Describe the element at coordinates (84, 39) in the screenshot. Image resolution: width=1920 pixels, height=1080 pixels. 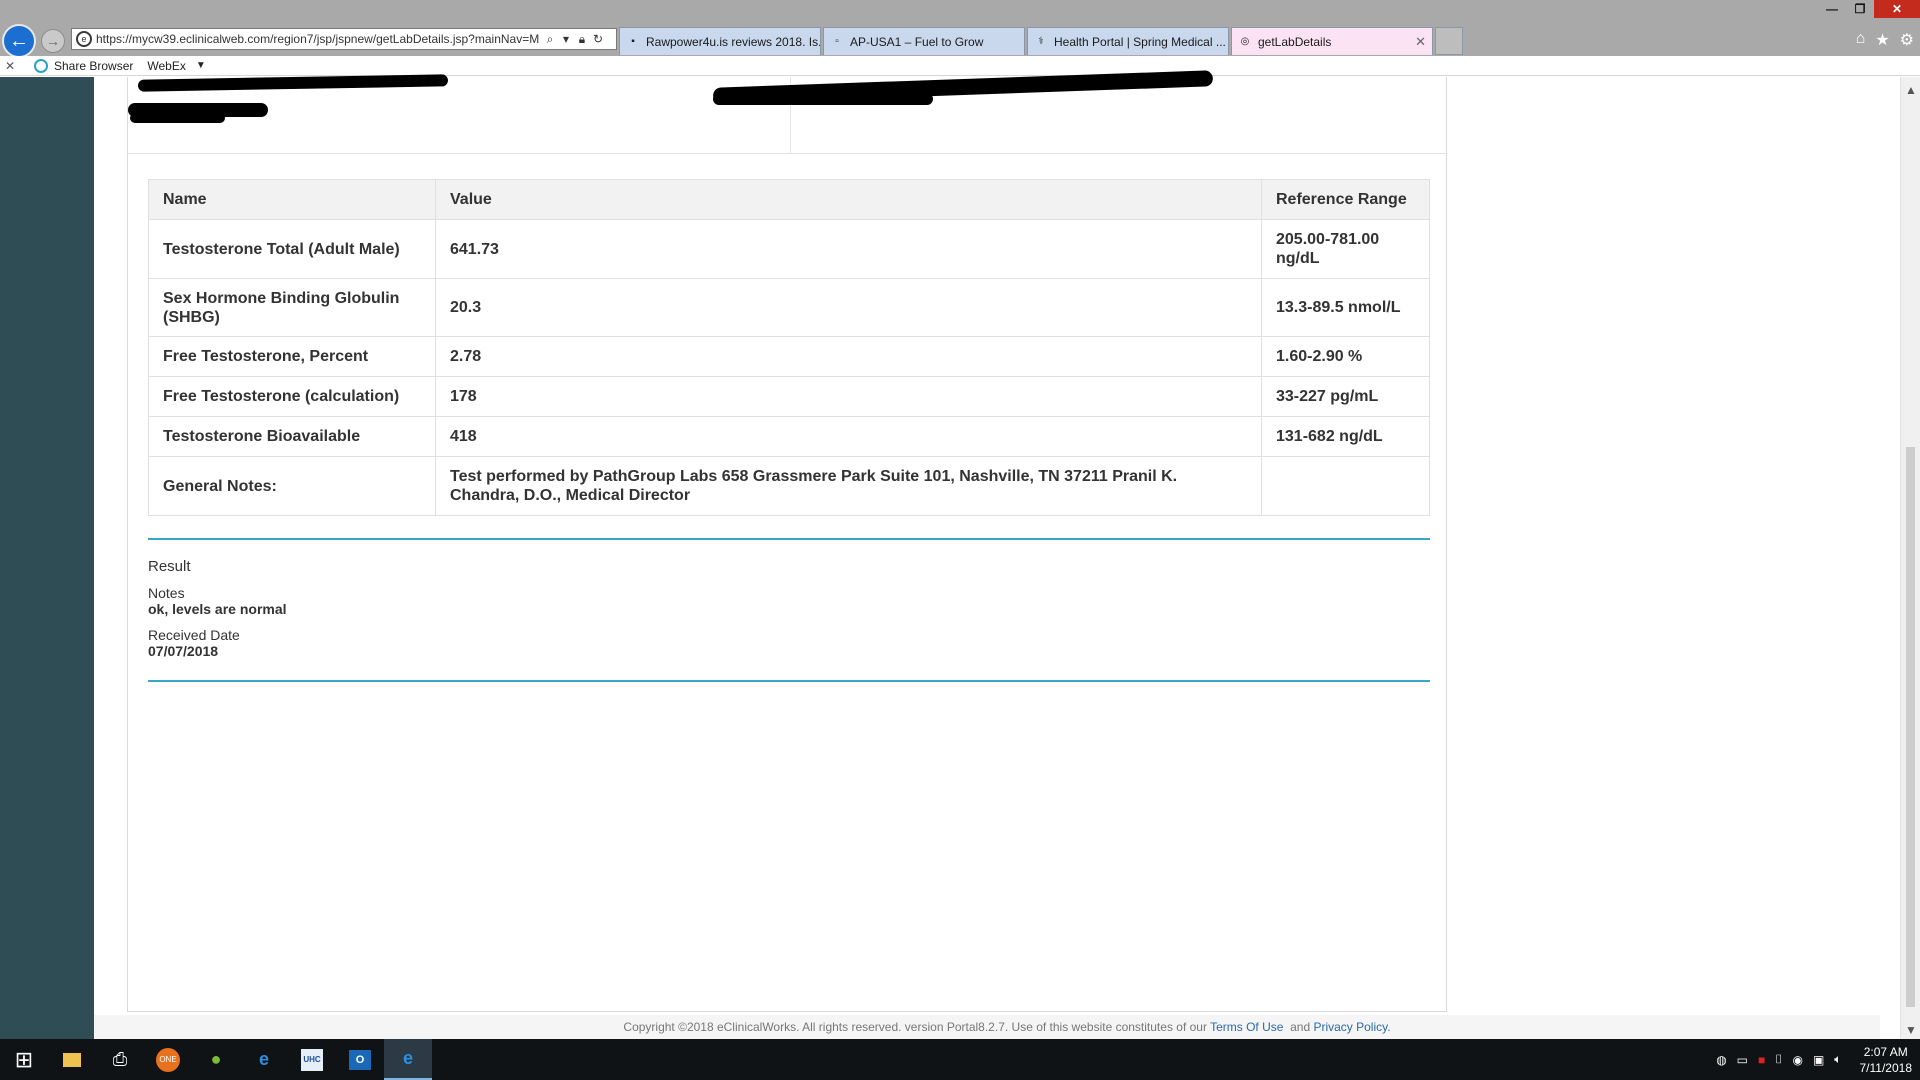
I see `site-favicon-icon: e` at that location.